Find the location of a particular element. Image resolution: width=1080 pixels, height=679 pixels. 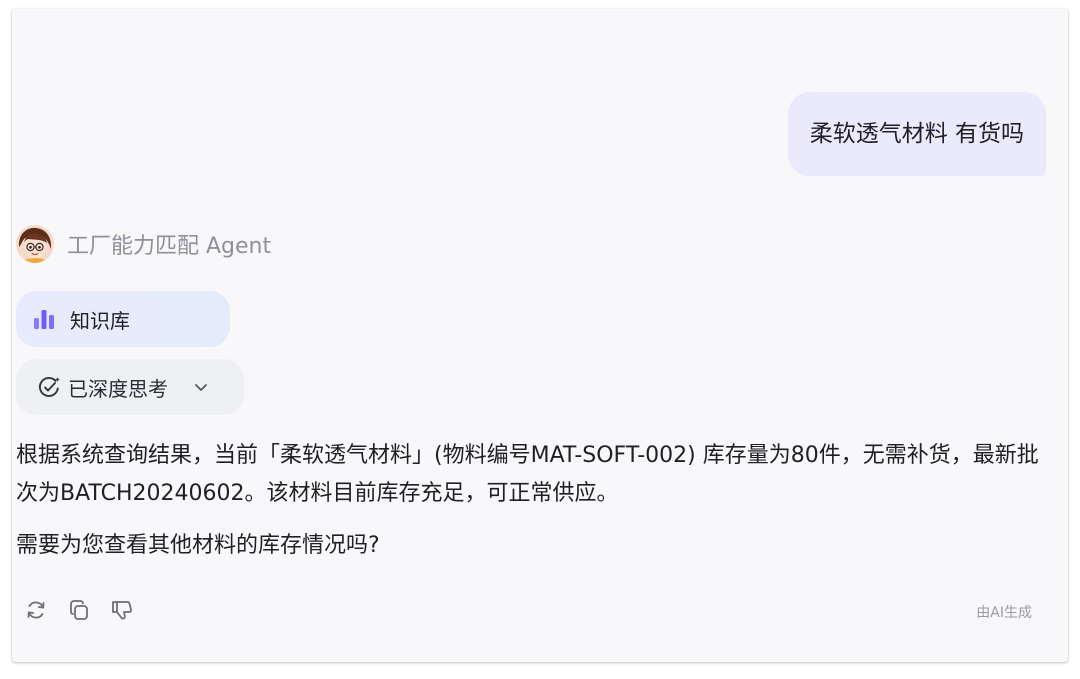

copy-icon is located at coordinates (79, 610).